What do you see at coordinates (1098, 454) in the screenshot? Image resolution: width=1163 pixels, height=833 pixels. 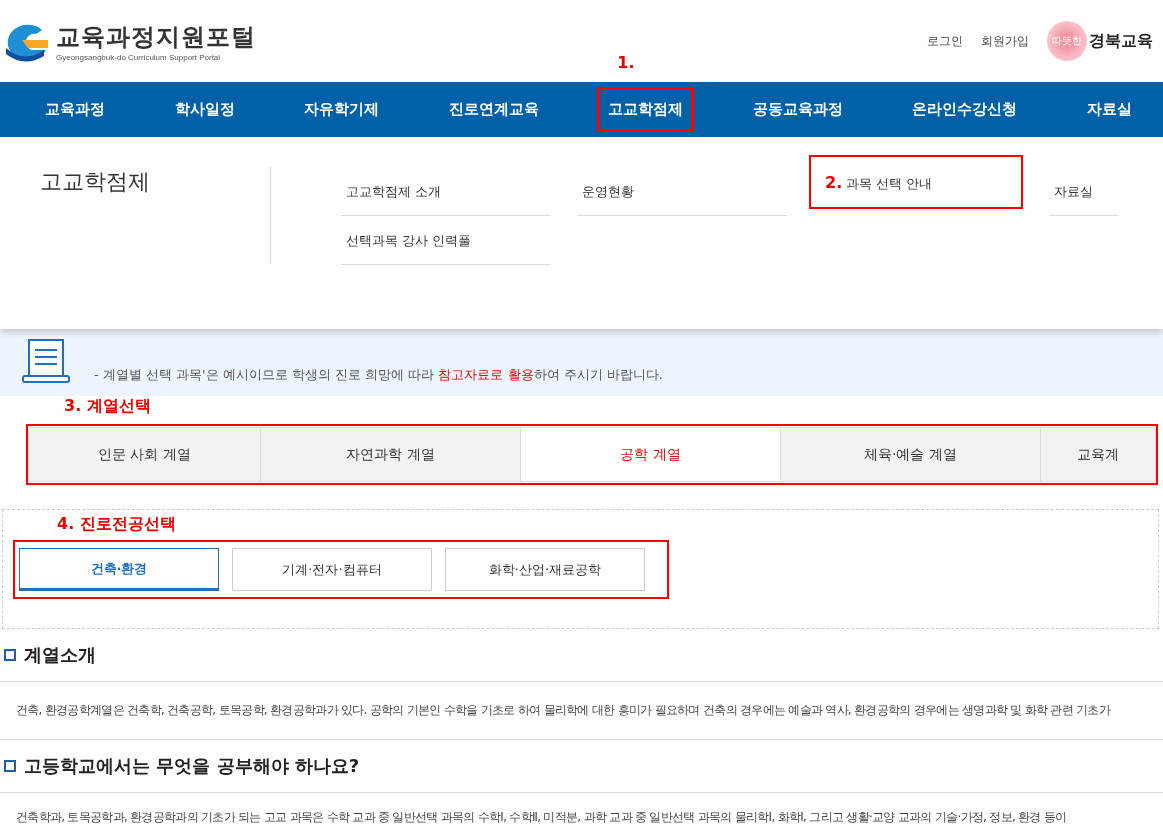 I see `track-tab: 교육계` at bounding box center [1098, 454].